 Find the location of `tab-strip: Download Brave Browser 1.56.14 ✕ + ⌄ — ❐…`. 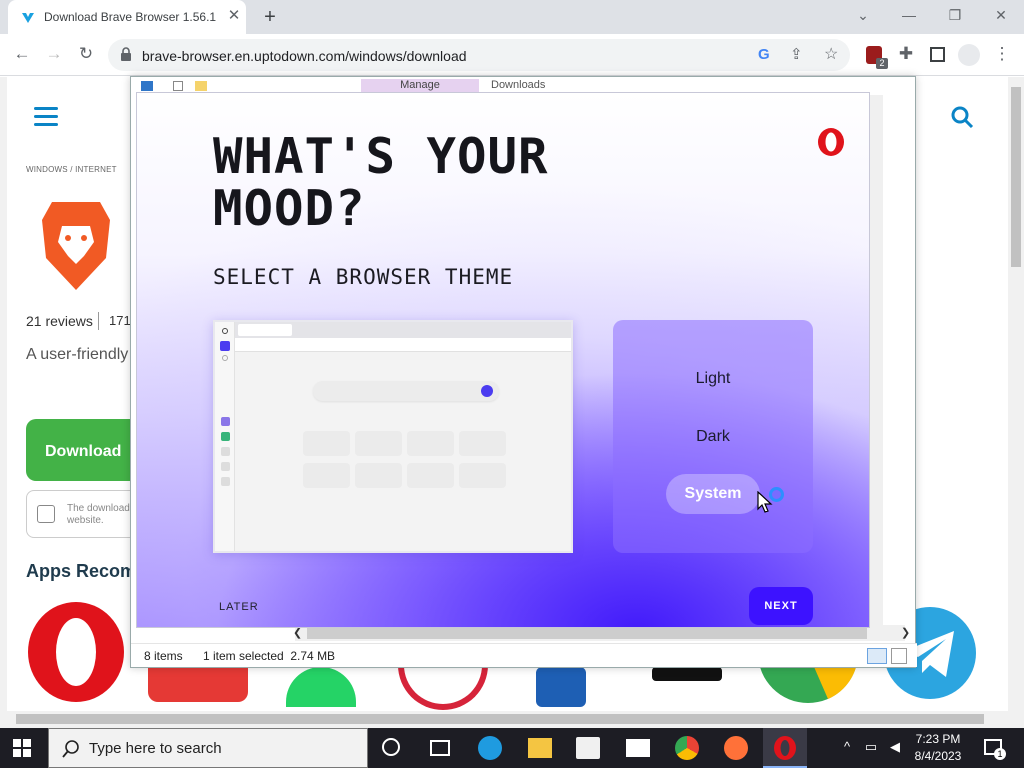

tab-strip: Download Brave Browser 1.56.14 ✕ + ⌄ — ❐… is located at coordinates (512, 17).